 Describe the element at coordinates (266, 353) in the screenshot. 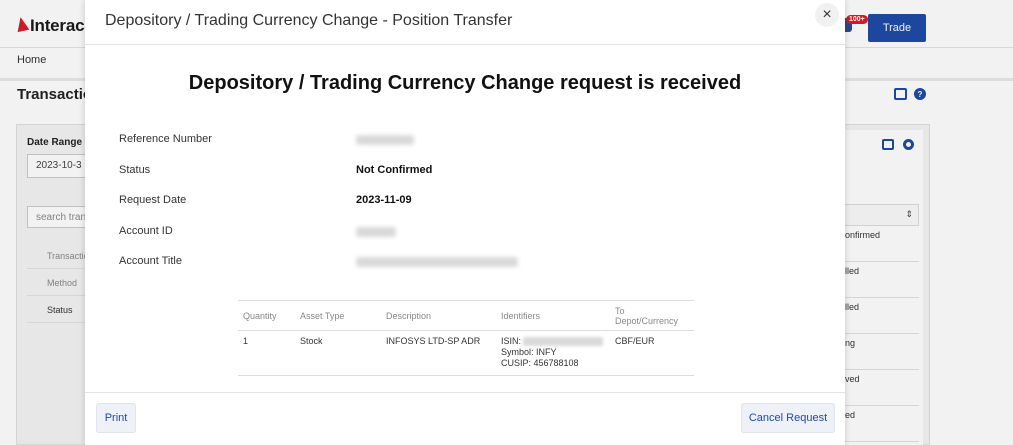

I see `quantity-cell: 1` at that location.